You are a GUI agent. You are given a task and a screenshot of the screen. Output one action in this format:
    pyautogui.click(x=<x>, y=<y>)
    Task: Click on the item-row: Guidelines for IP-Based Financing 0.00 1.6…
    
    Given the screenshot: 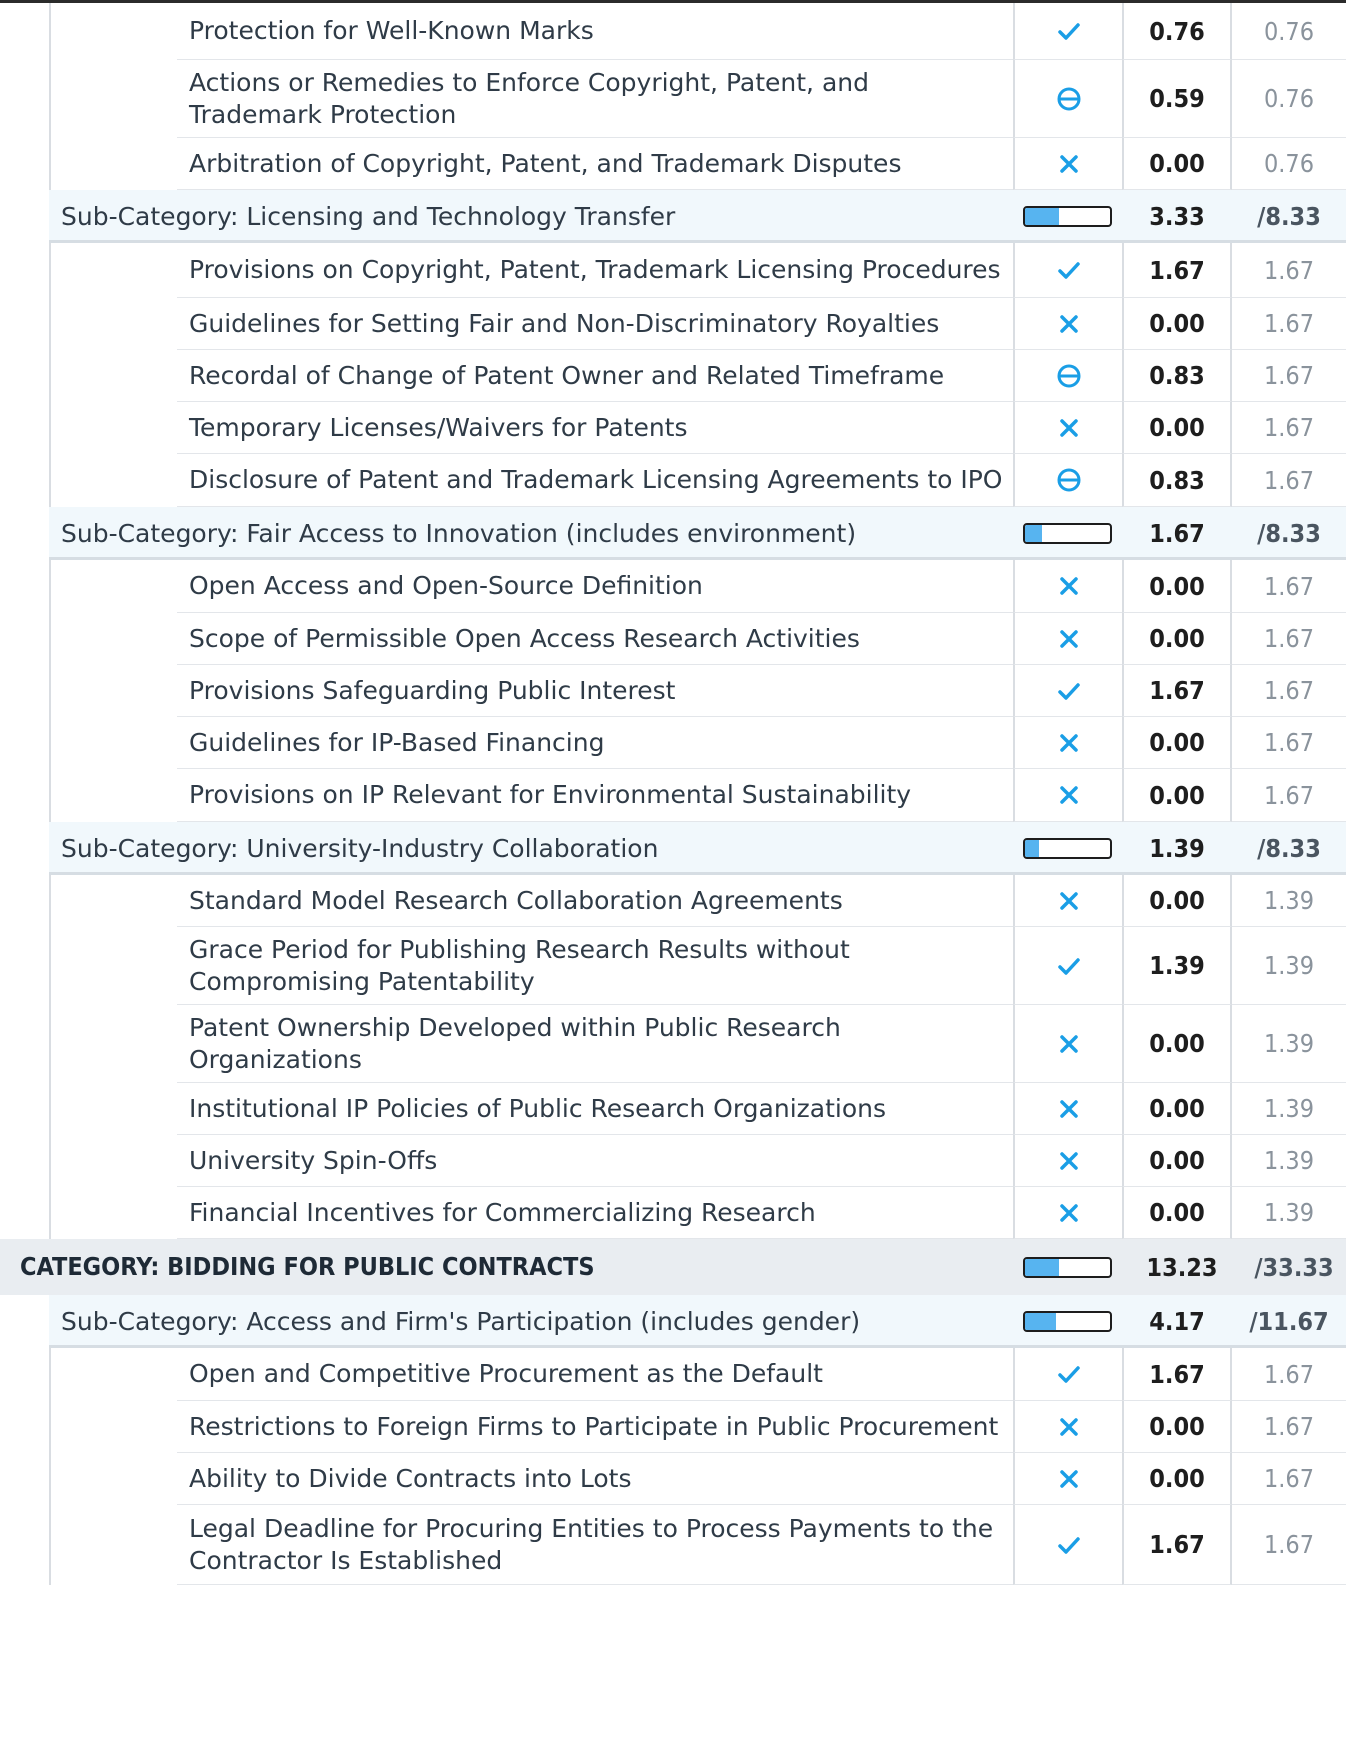 What is the action you would take?
    pyautogui.click(x=673, y=743)
    